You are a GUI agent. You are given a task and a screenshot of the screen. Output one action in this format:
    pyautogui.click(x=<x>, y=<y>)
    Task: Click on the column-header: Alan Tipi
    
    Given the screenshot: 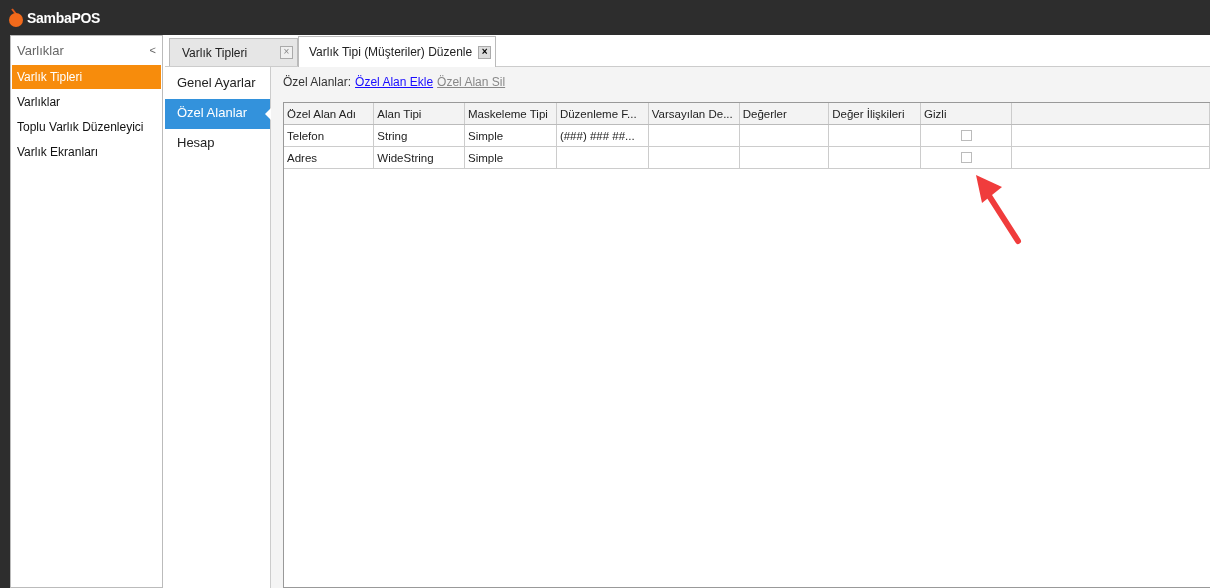 What is the action you would take?
    pyautogui.click(x=419, y=114)
    